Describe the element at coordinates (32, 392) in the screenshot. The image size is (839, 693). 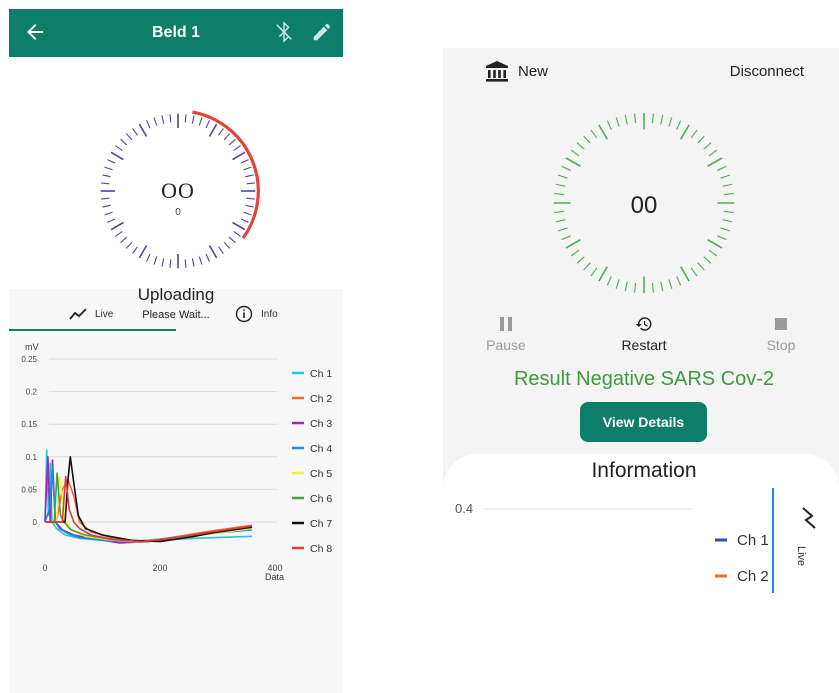
I see `y-tick-label: 0.2` at that location.